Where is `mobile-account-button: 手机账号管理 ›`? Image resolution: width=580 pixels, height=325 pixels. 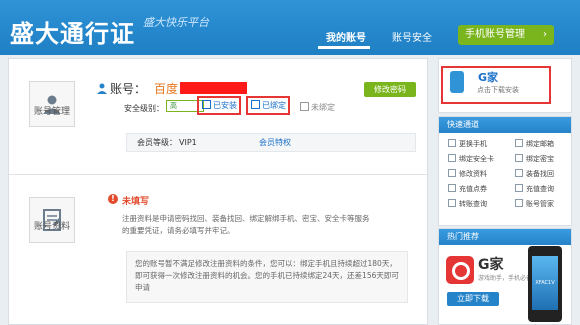 mobile-account-button: 手机账号管理 › is located at coordinates (506, 35).